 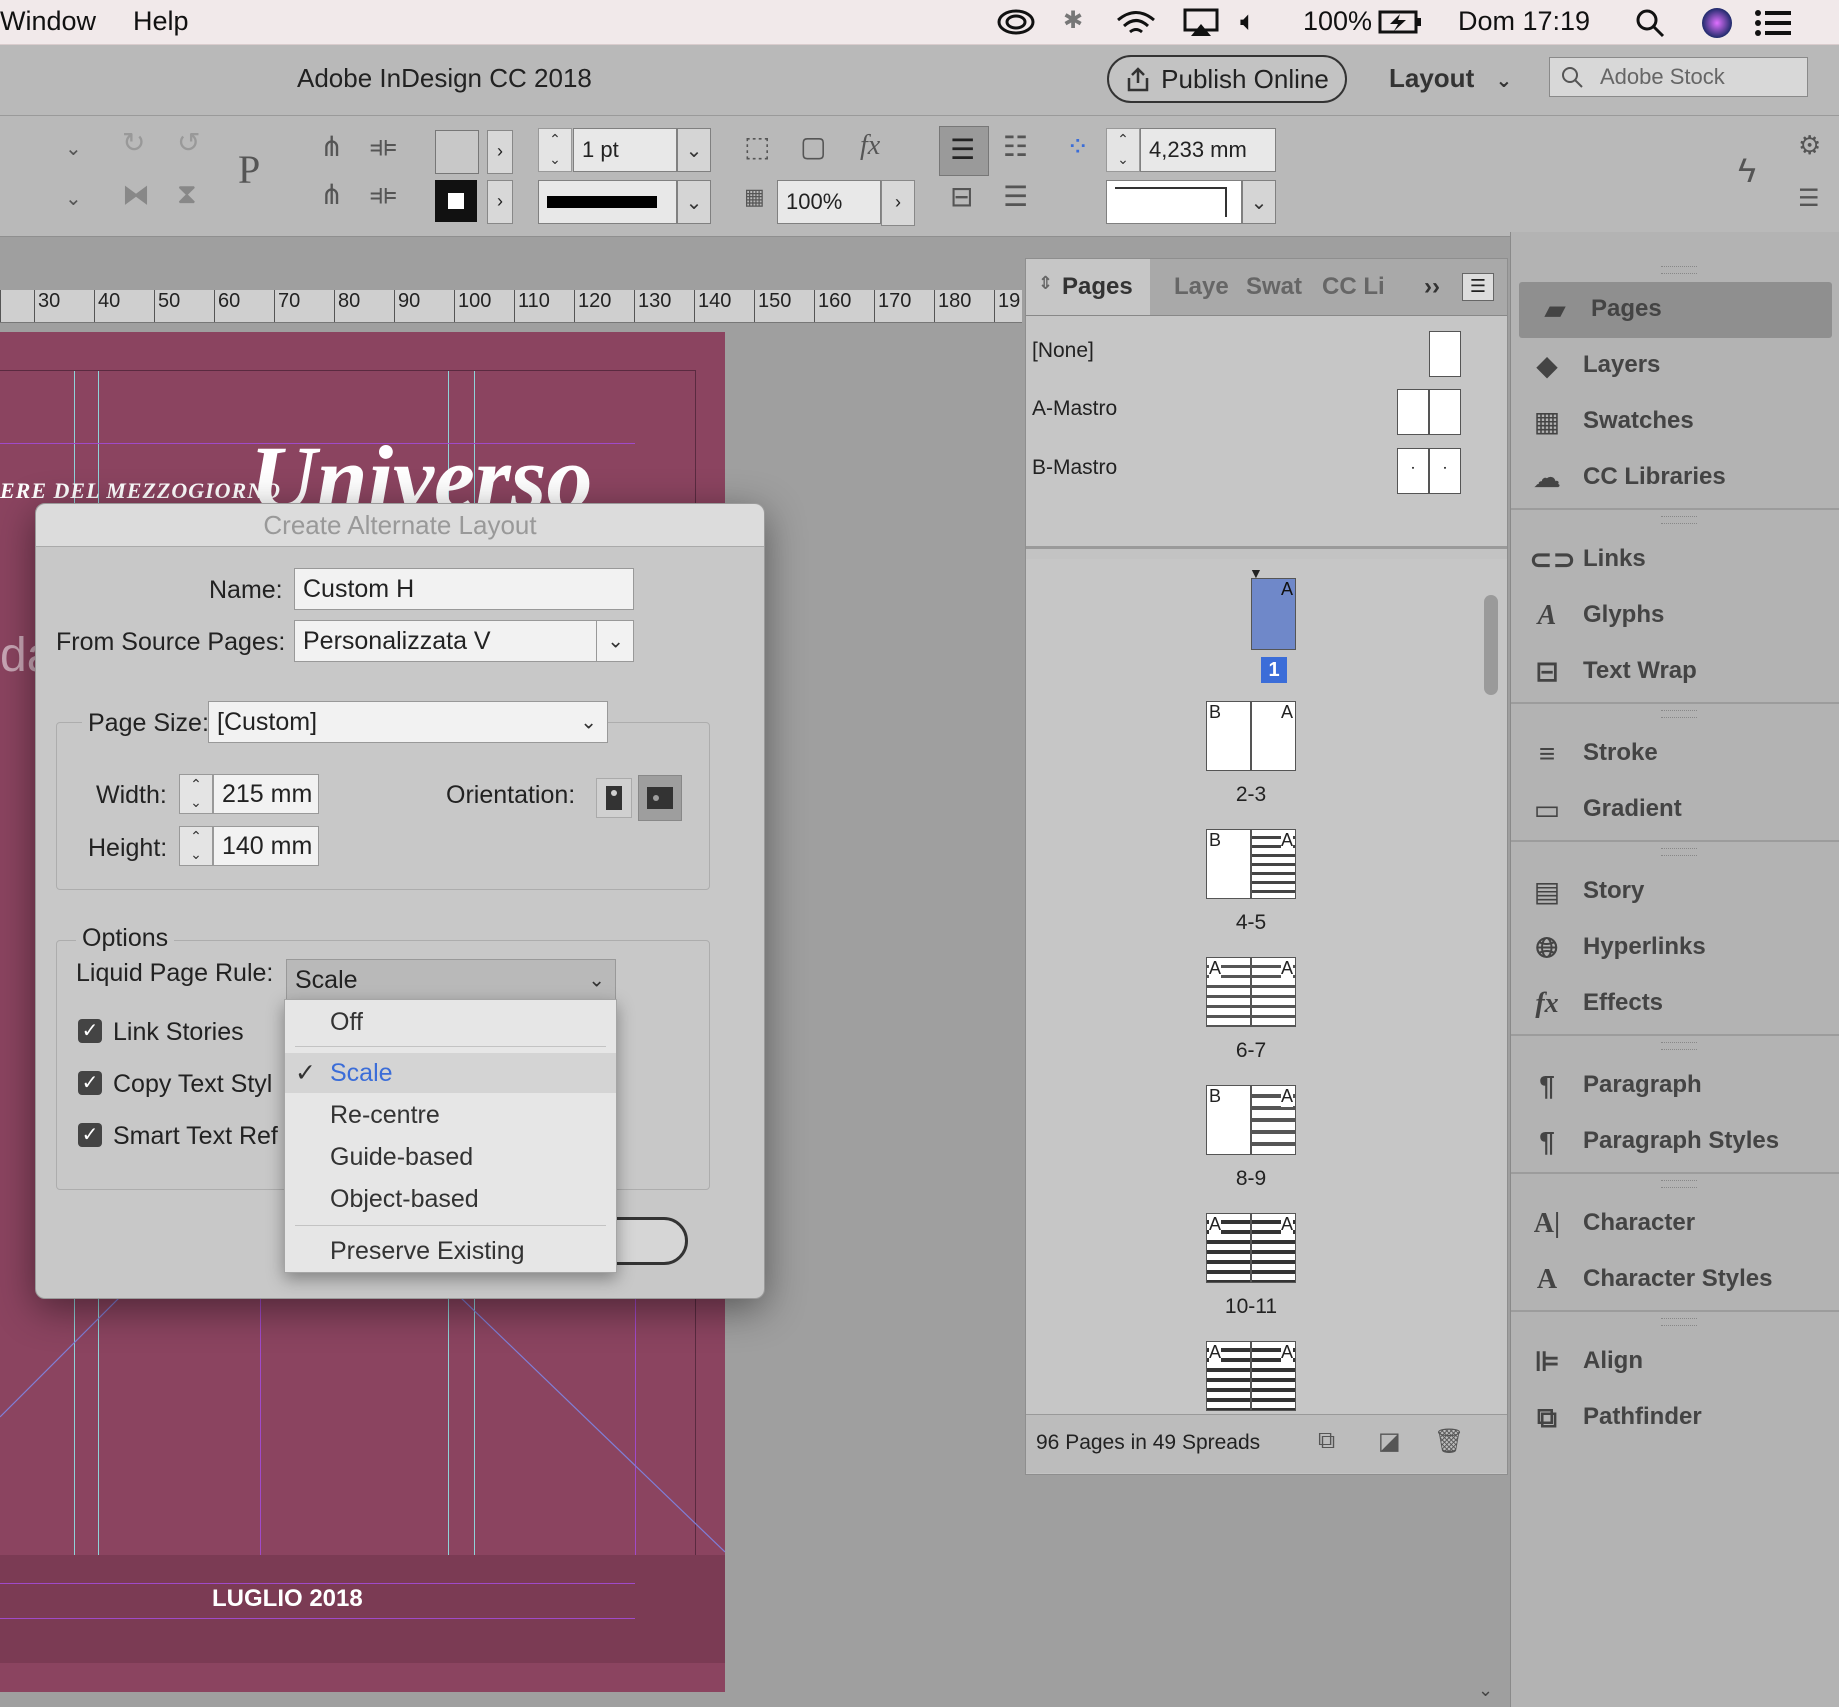 What do you see at coordinates (1675, 754) in the screenshot?
I see `dock-item-stroke: ≡ Stroke` at bounding box center [1675, 754].